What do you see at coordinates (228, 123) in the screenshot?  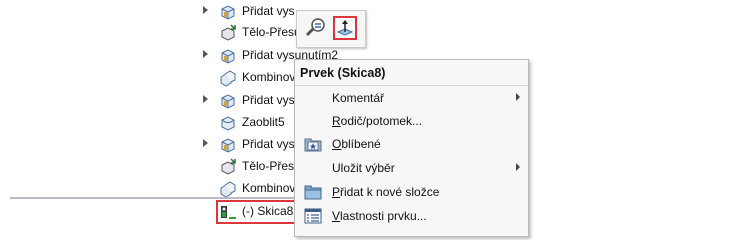 I see `fillet-icon` at bounding box center [228, 123].